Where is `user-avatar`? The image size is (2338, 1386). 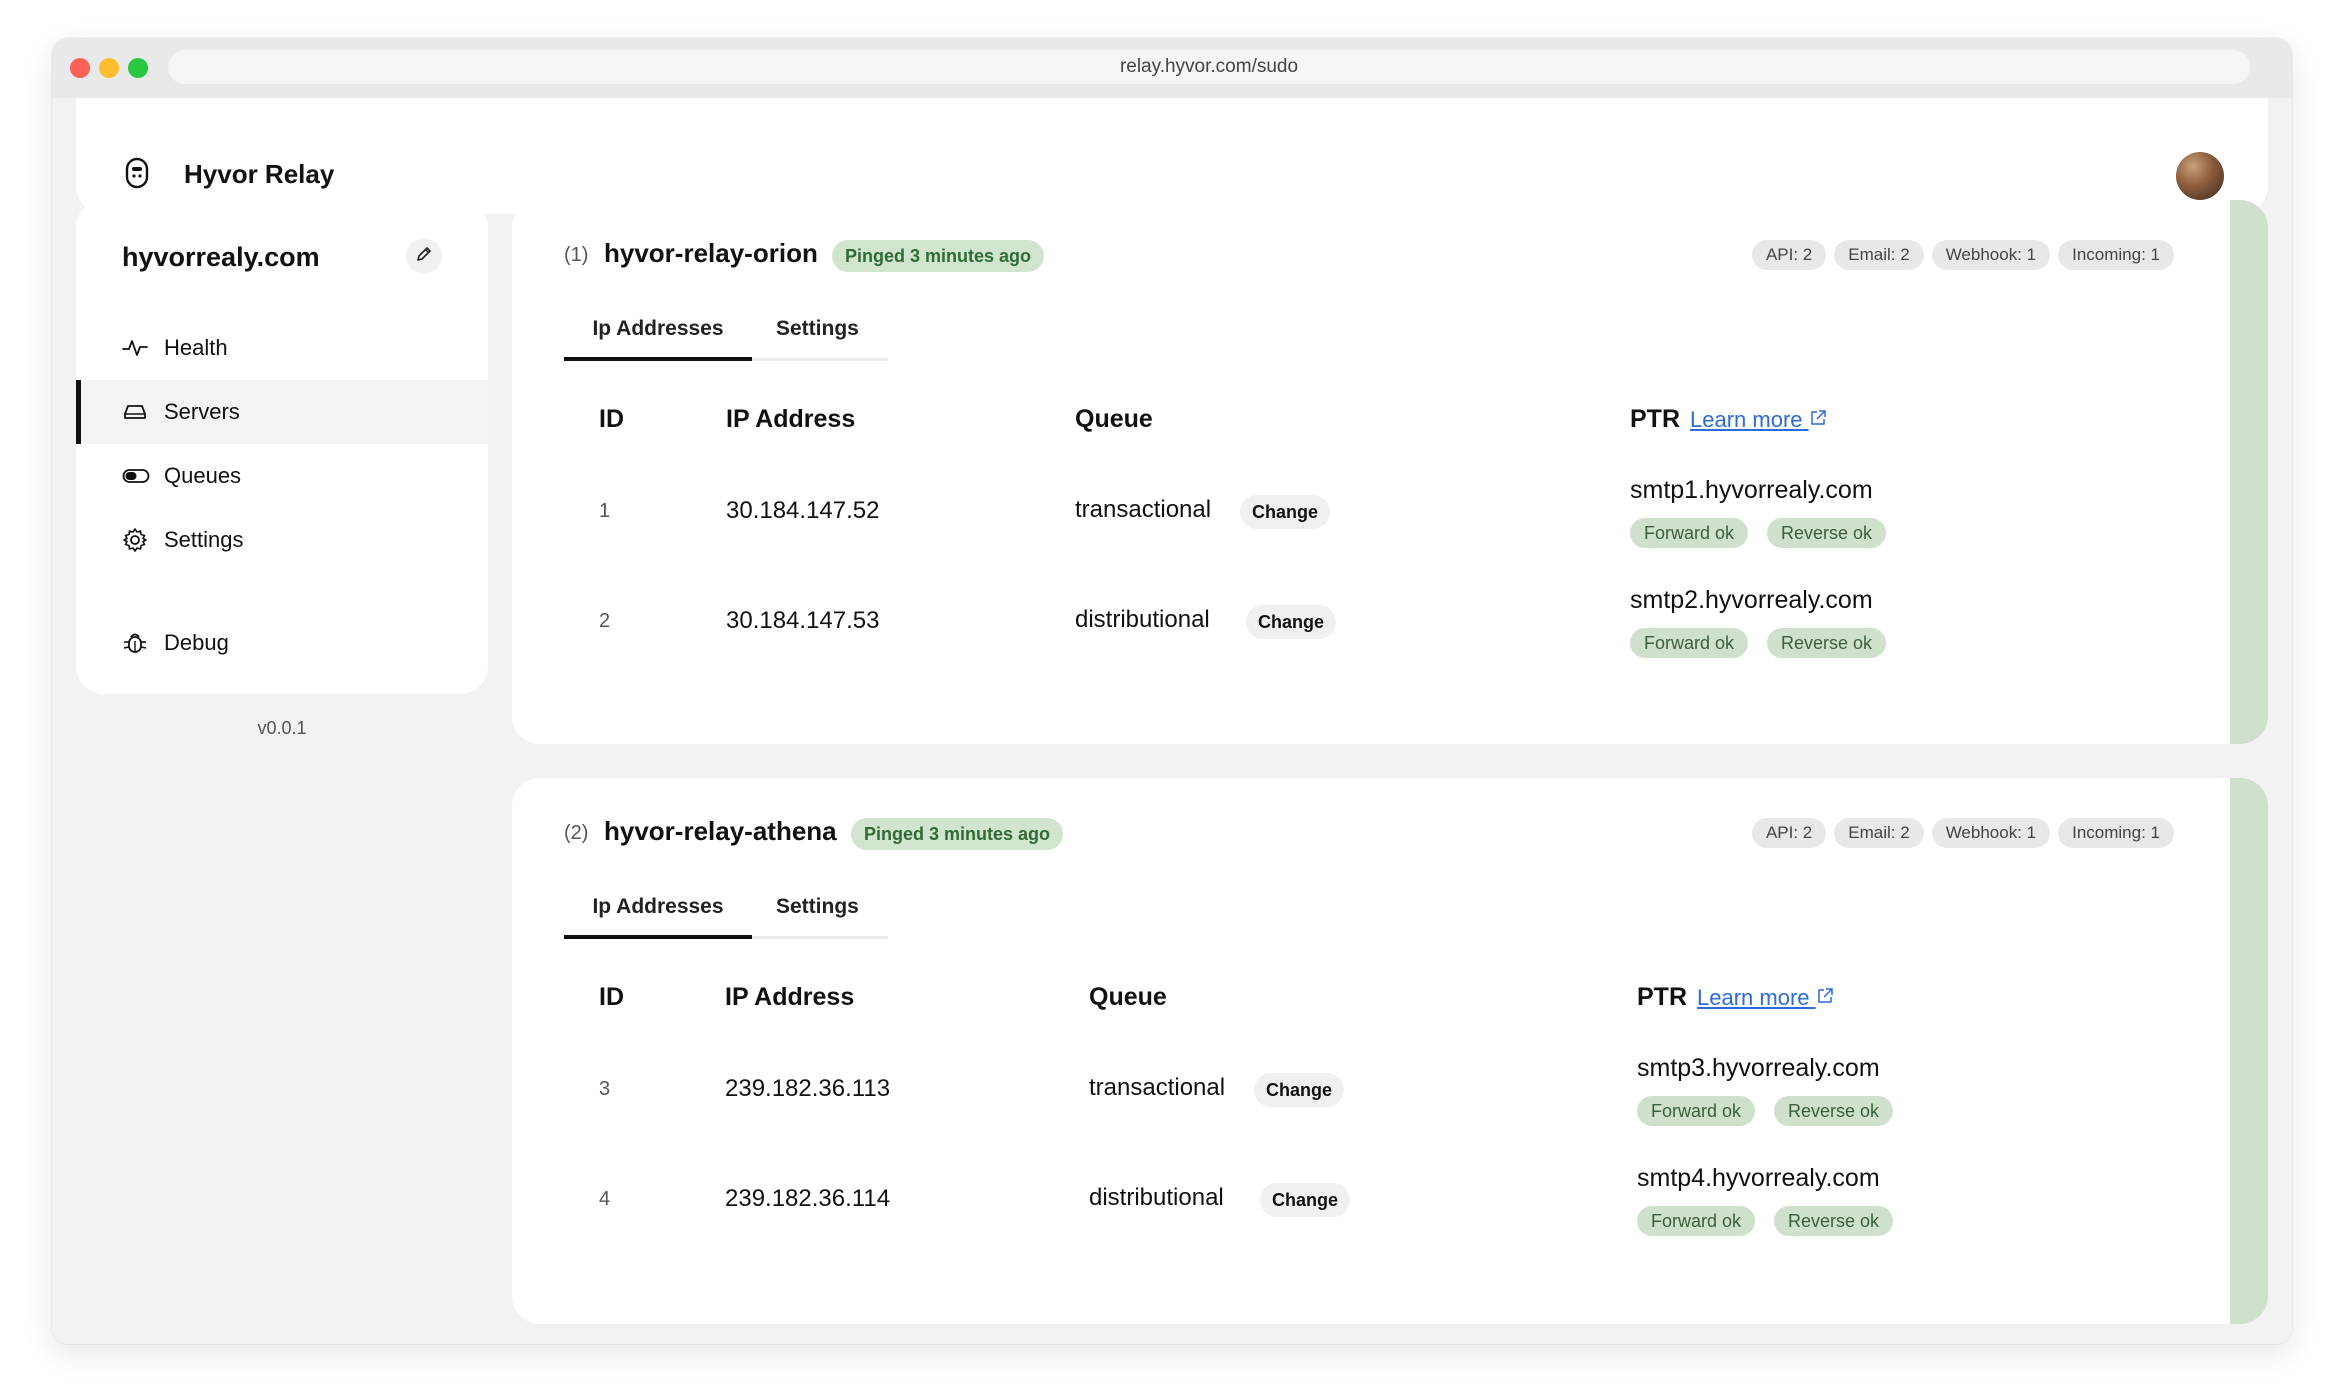 user-avatar is located at coordinates (2200, 176).